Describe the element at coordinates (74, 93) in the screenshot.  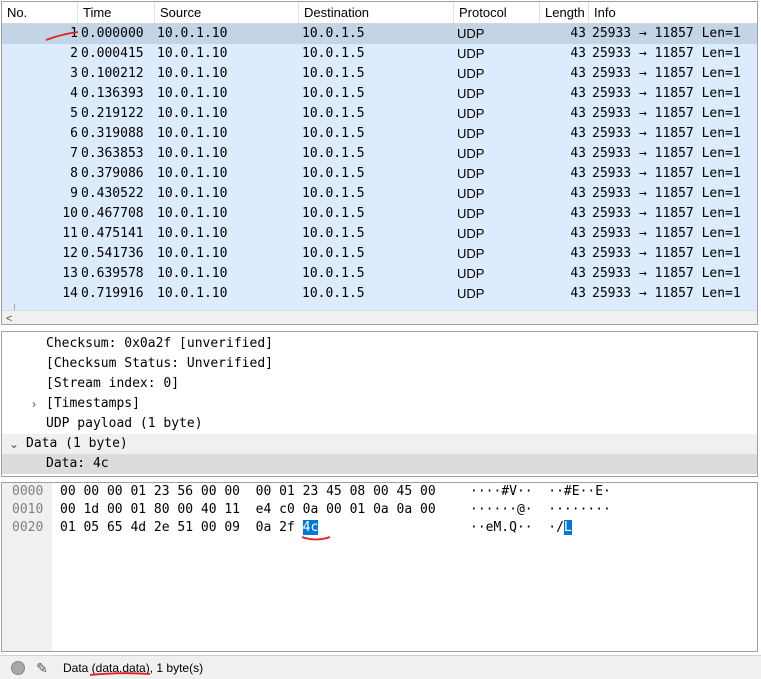
I see `cell-no: 4` at that location.